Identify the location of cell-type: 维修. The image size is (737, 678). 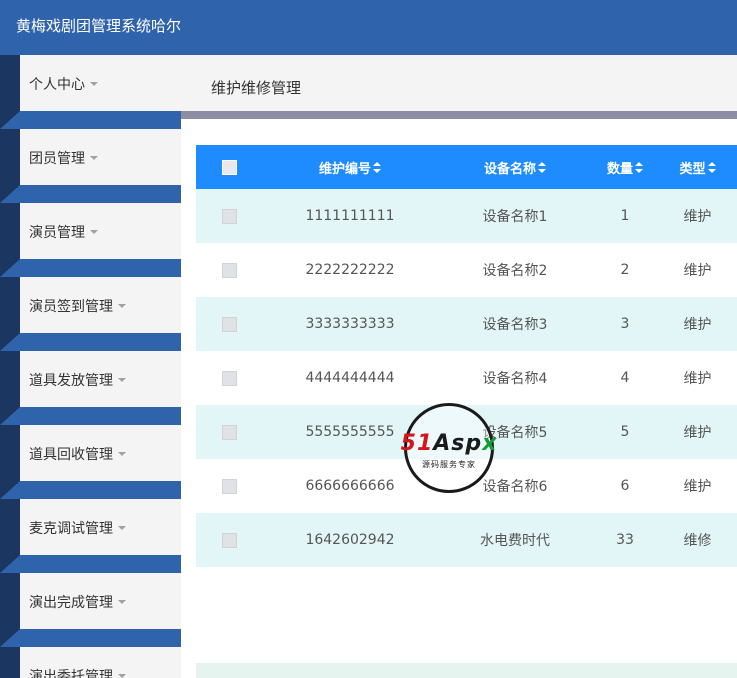
(697, 541).